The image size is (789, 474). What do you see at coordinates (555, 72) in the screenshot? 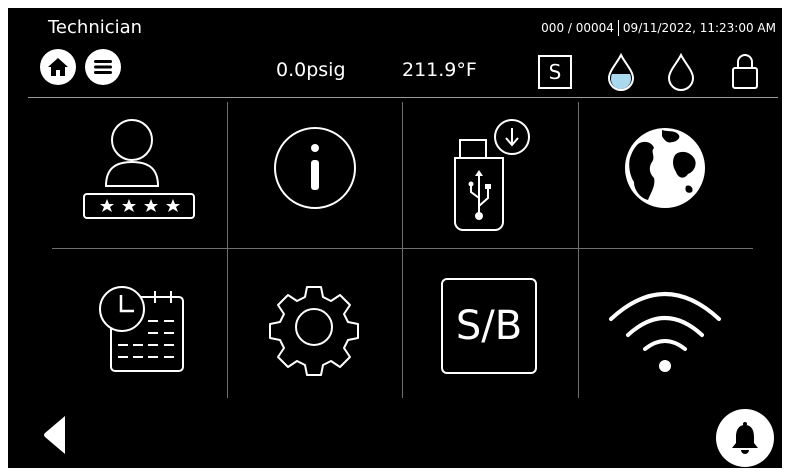
I see `mode-badge: S` at bounding box center [555, 72].